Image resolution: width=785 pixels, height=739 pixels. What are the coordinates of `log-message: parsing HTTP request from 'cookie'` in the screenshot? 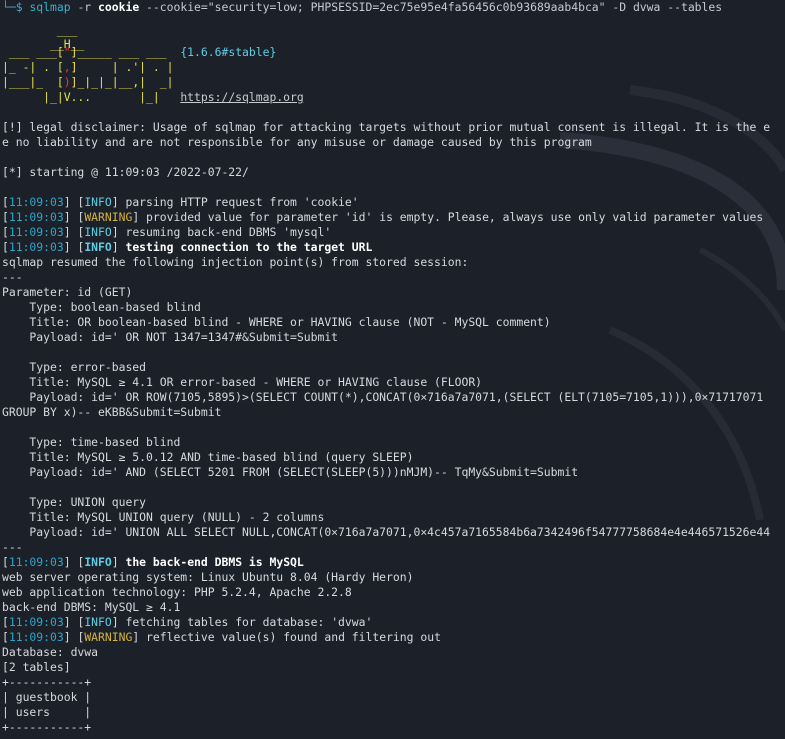 It's located at (242, 202).